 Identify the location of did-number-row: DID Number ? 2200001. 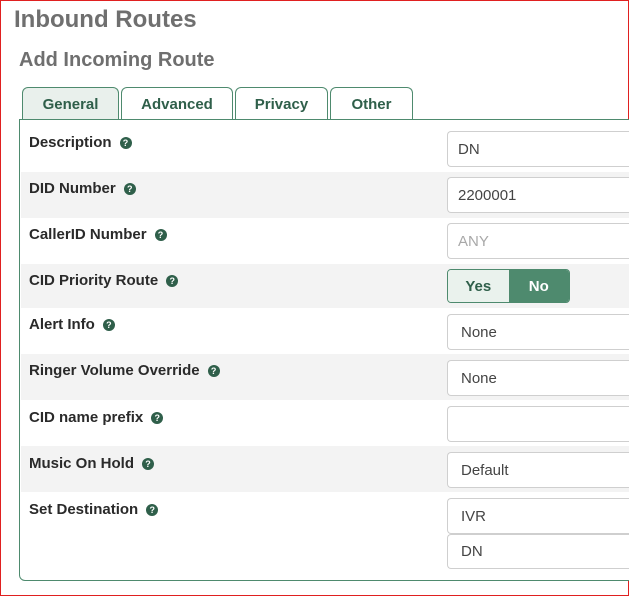
(325, 195).